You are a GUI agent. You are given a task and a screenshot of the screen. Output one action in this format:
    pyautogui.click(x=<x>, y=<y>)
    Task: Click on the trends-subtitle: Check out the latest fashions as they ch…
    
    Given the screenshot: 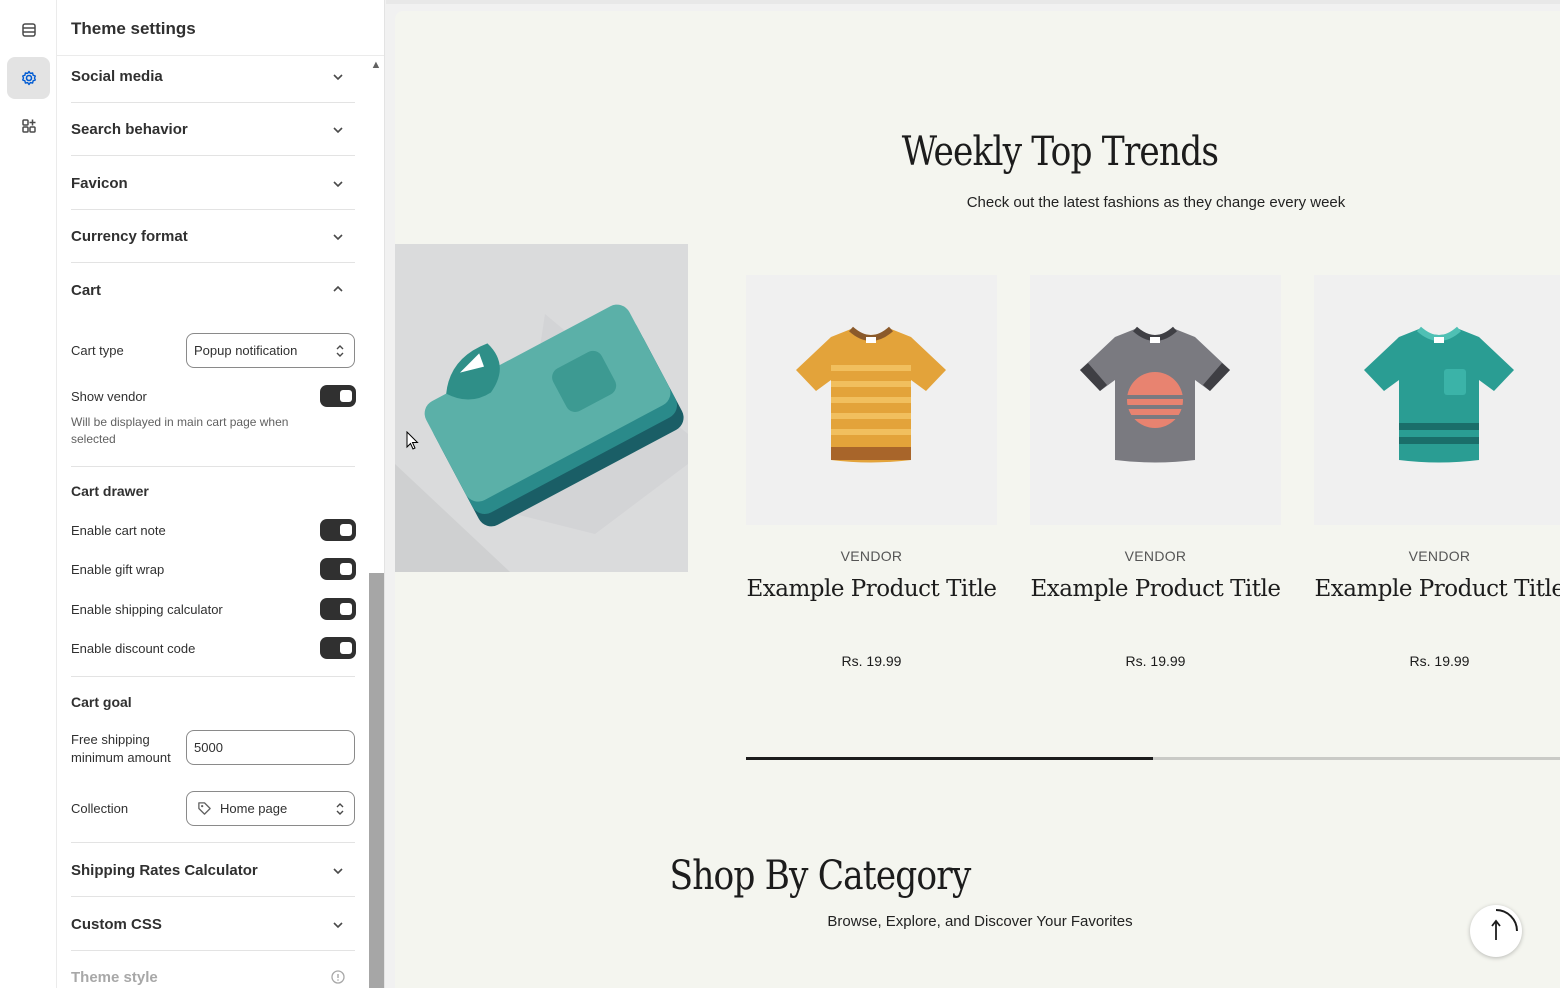 What is the action you would take?
    pyautogui.click(x=1156, y=202)
    